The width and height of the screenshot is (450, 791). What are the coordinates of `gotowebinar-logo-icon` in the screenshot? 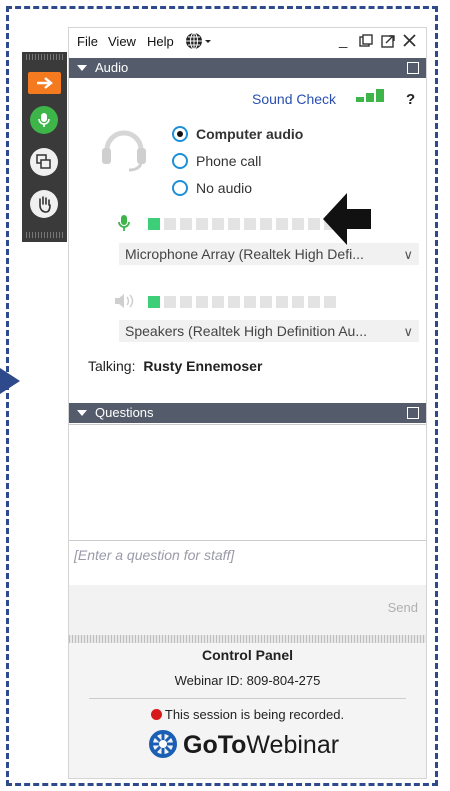 It's located at (163, 744).